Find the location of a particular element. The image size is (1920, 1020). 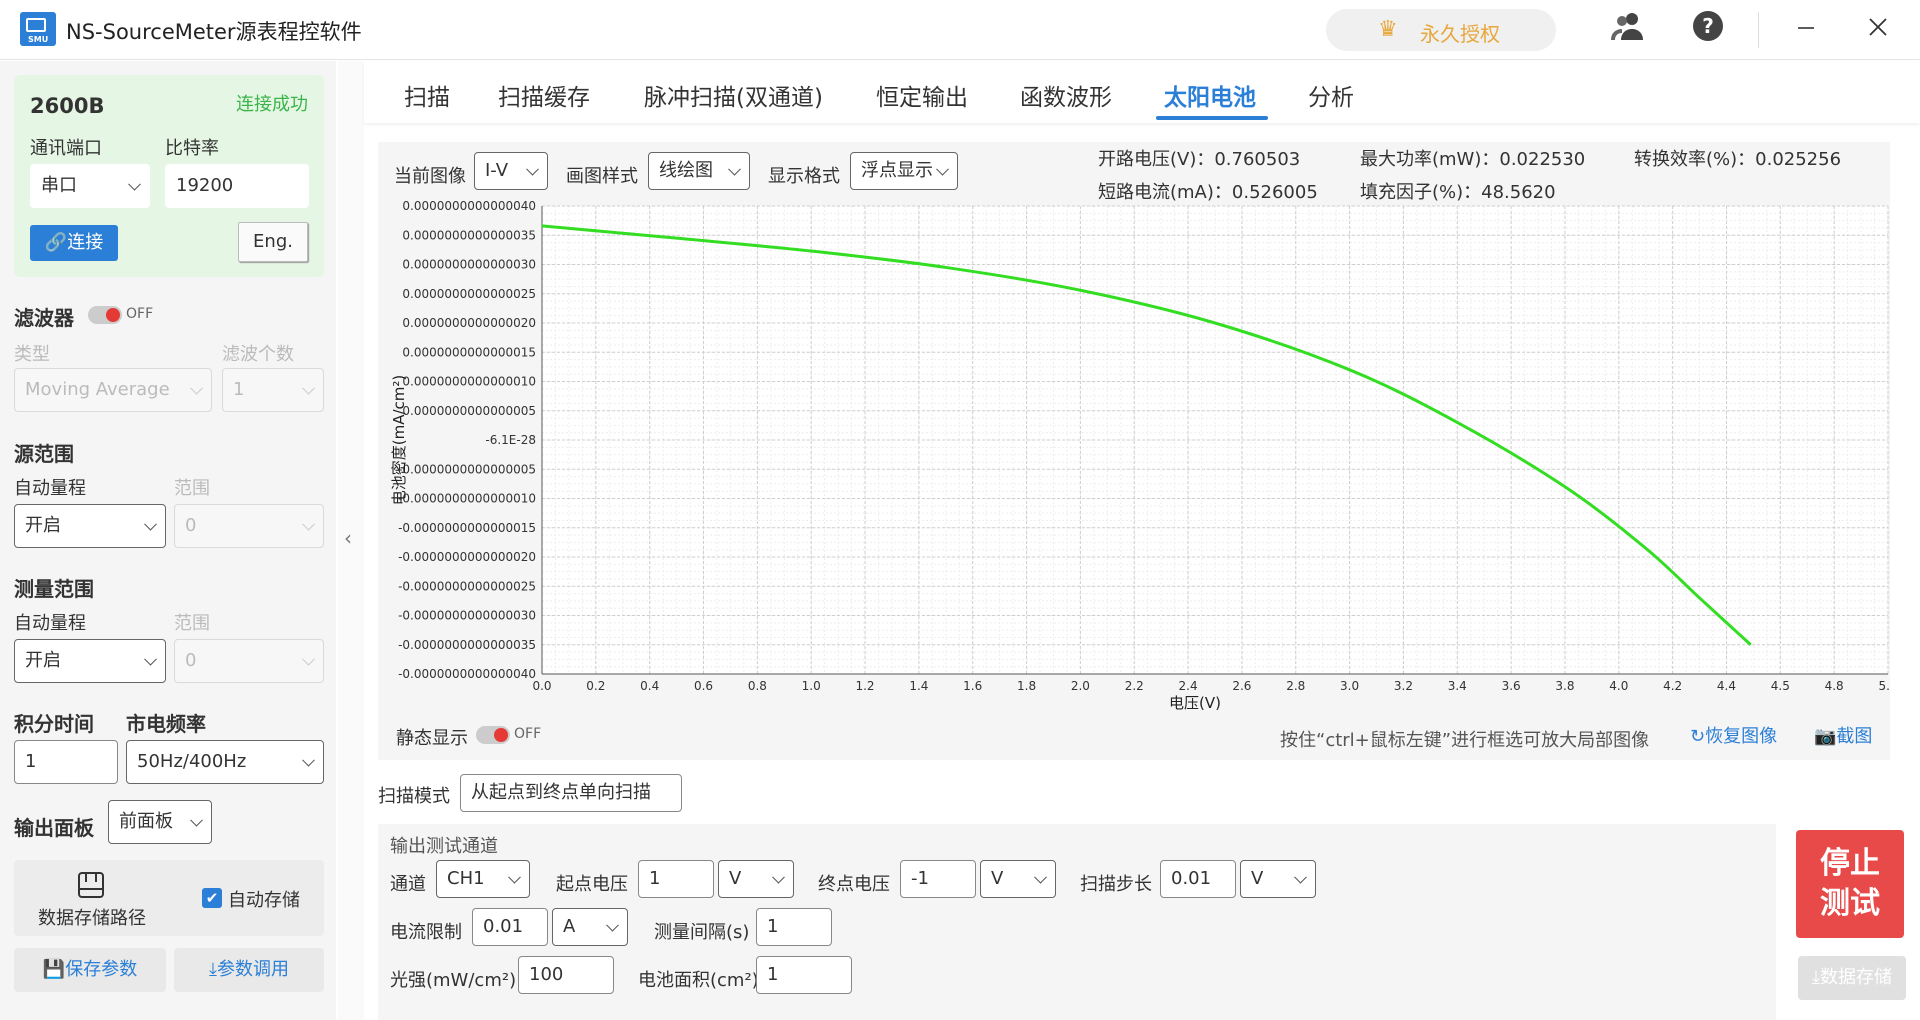

current-limit-input: 0.01 is located at coordinates (510, 927).